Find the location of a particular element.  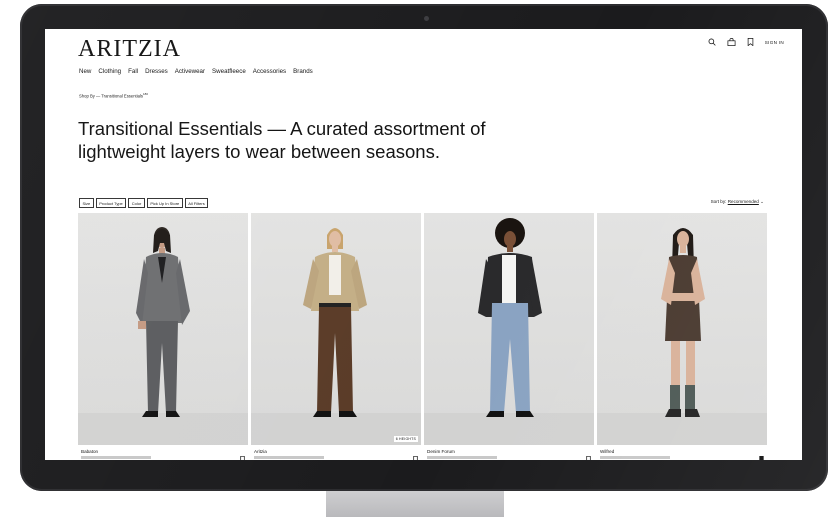

breadcrumb: Shop By — Transitional Essentials180 is located at coordinates (113, 95).